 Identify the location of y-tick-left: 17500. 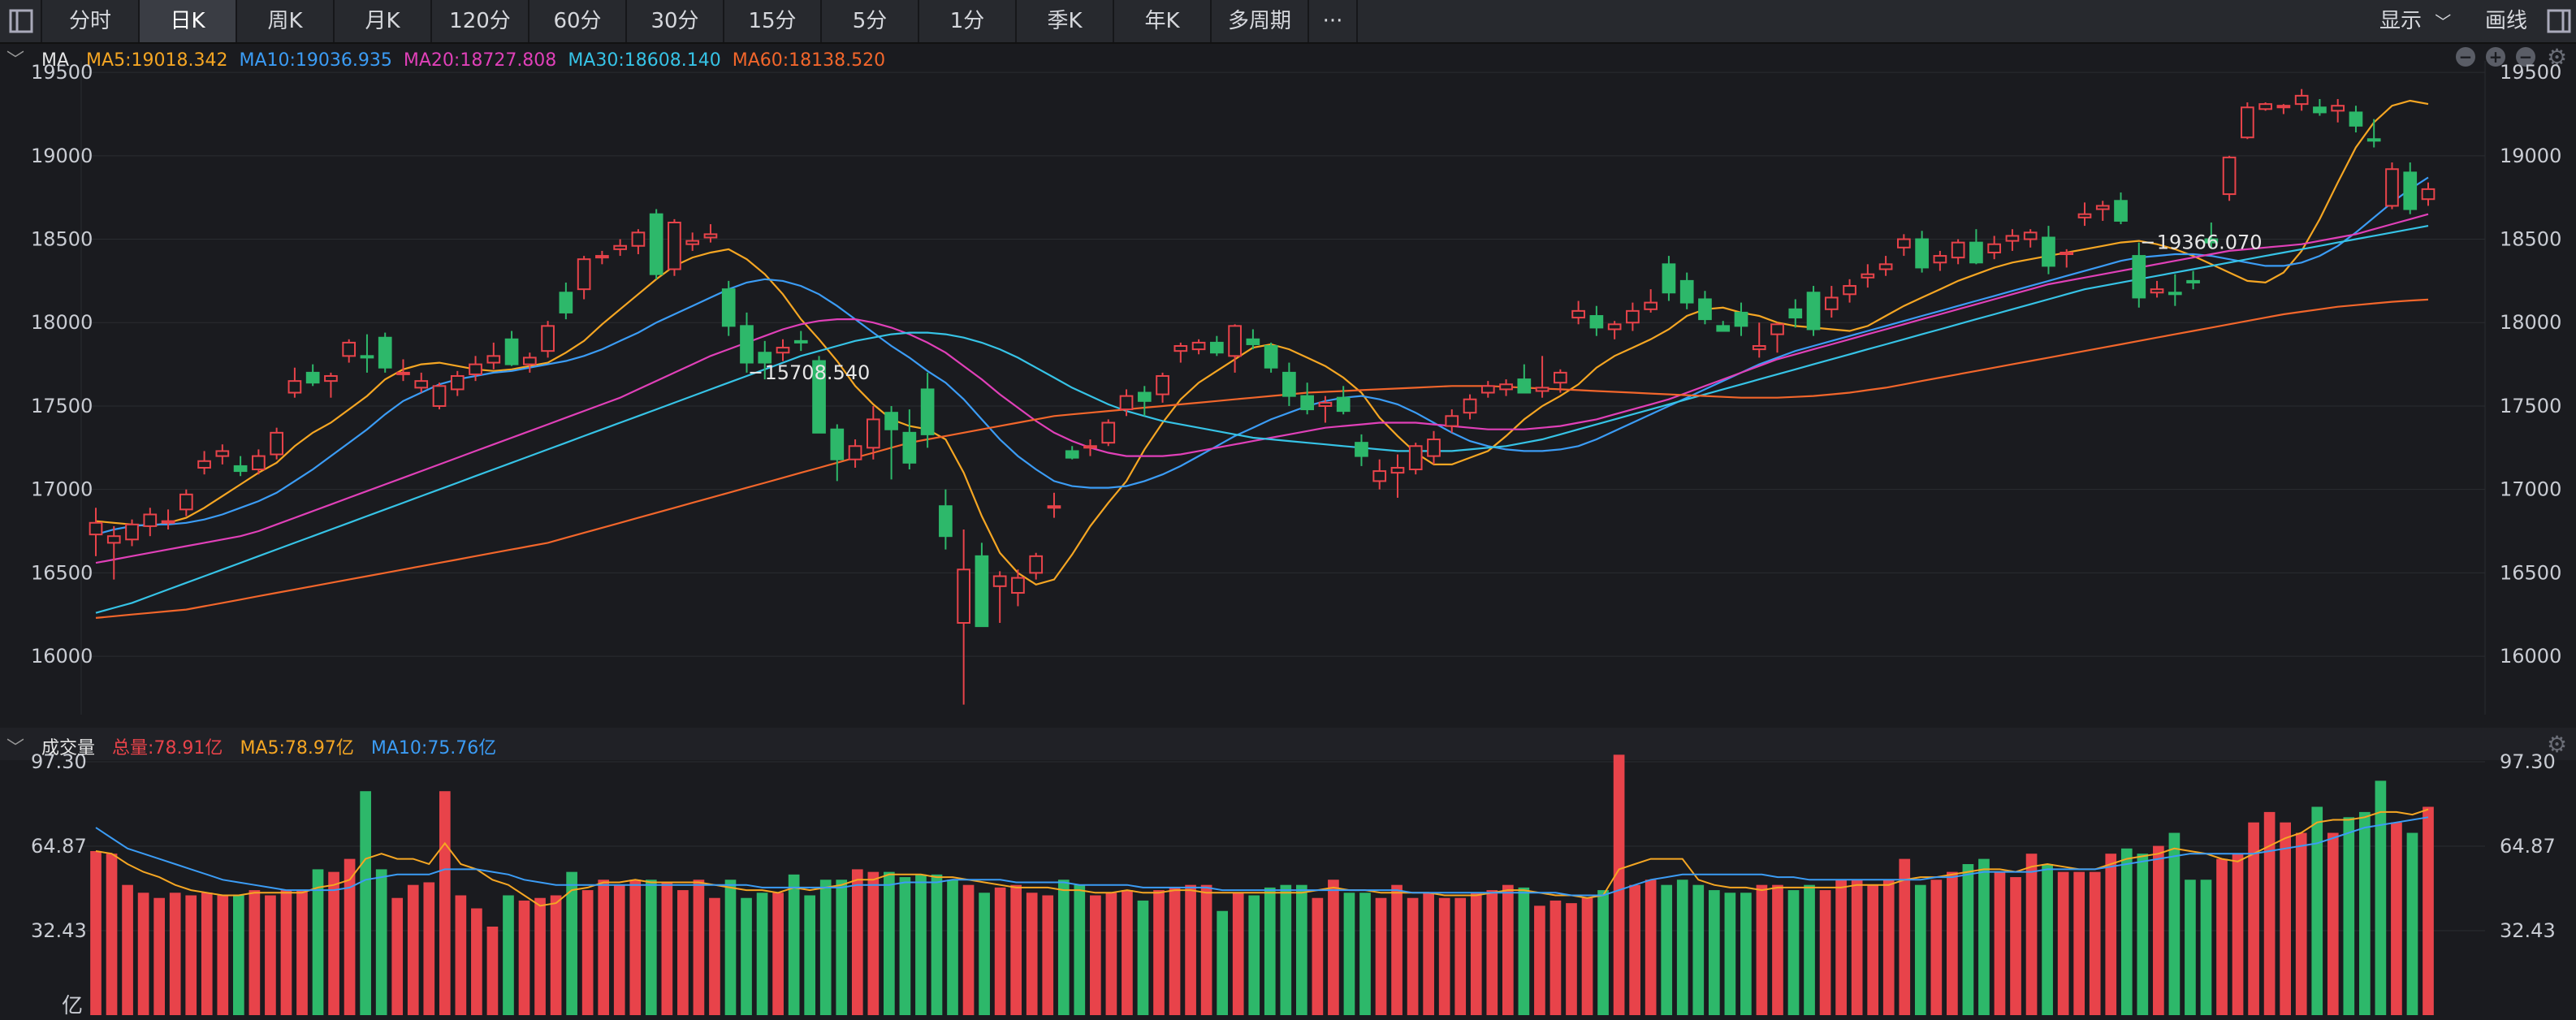
(62, 406).